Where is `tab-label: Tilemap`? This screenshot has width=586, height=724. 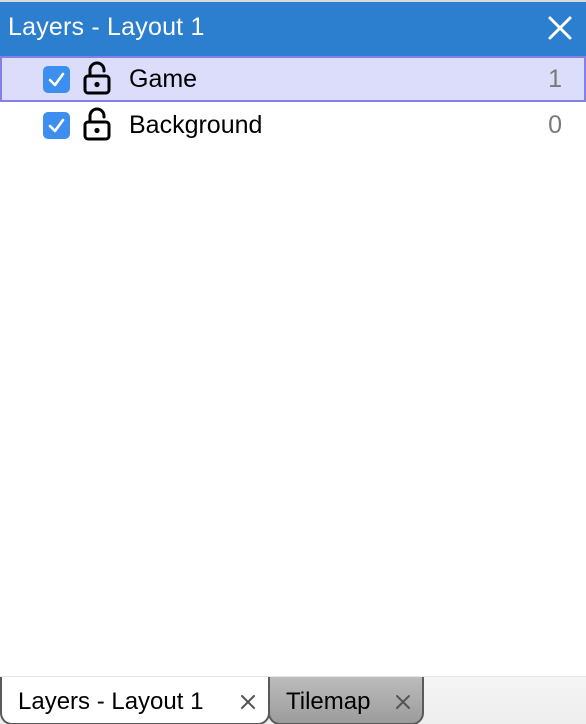
tab-label: Tilemap is located at coordinates (328, 701).